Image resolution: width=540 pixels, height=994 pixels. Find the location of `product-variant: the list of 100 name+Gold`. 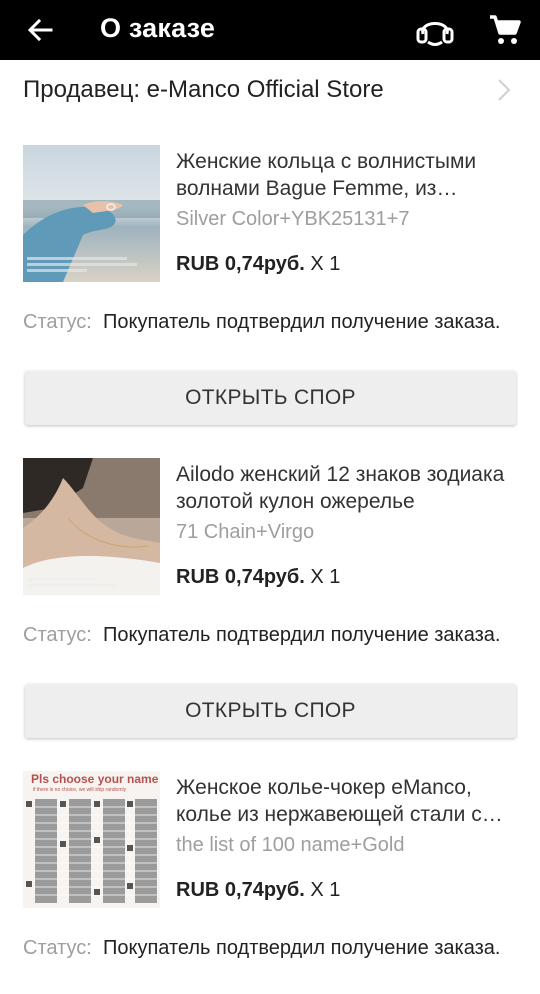

product-variant: the list of 100 name+Gold is located at coordinates (290, 845).